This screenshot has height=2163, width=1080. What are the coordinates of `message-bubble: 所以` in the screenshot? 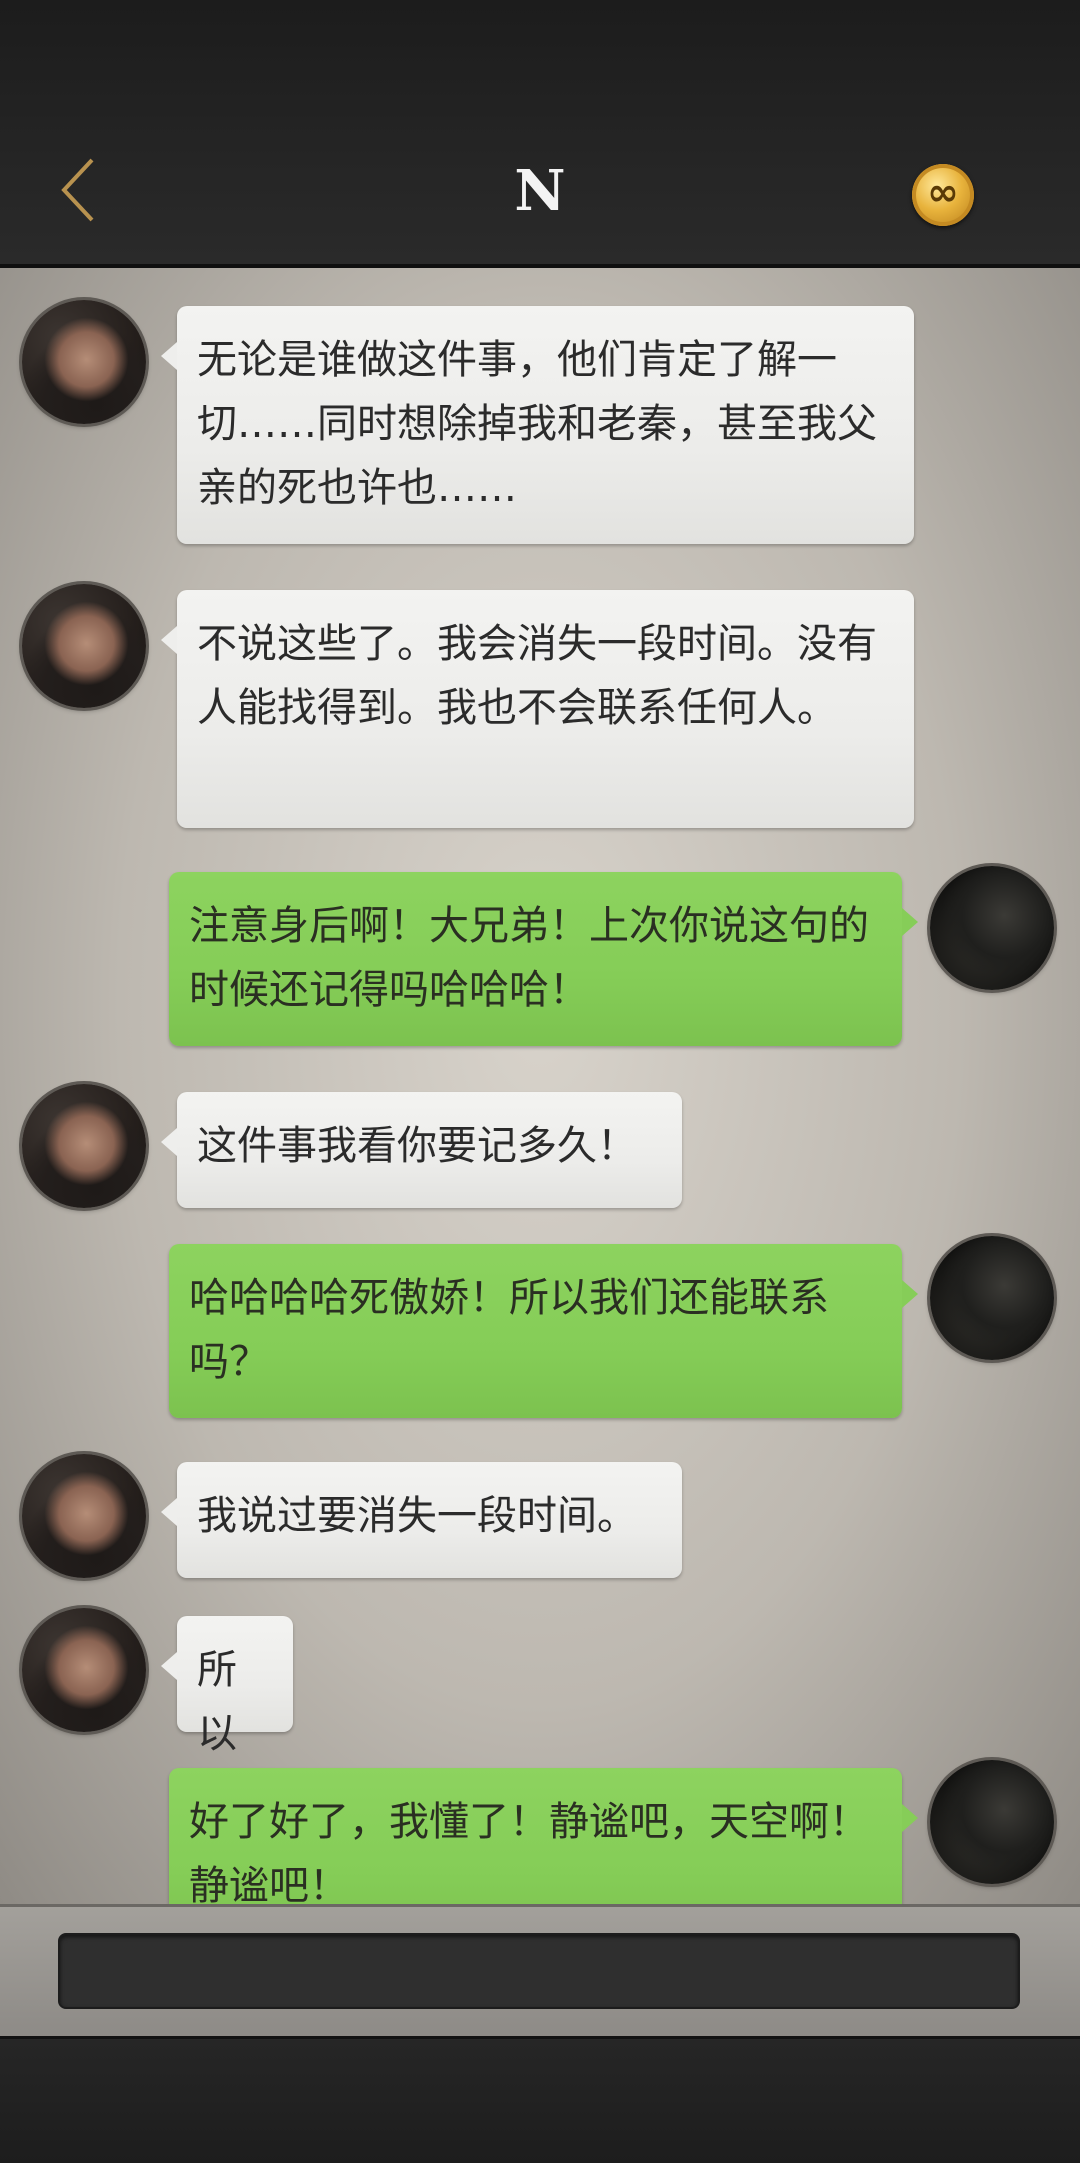 It's located at (227, 1686).